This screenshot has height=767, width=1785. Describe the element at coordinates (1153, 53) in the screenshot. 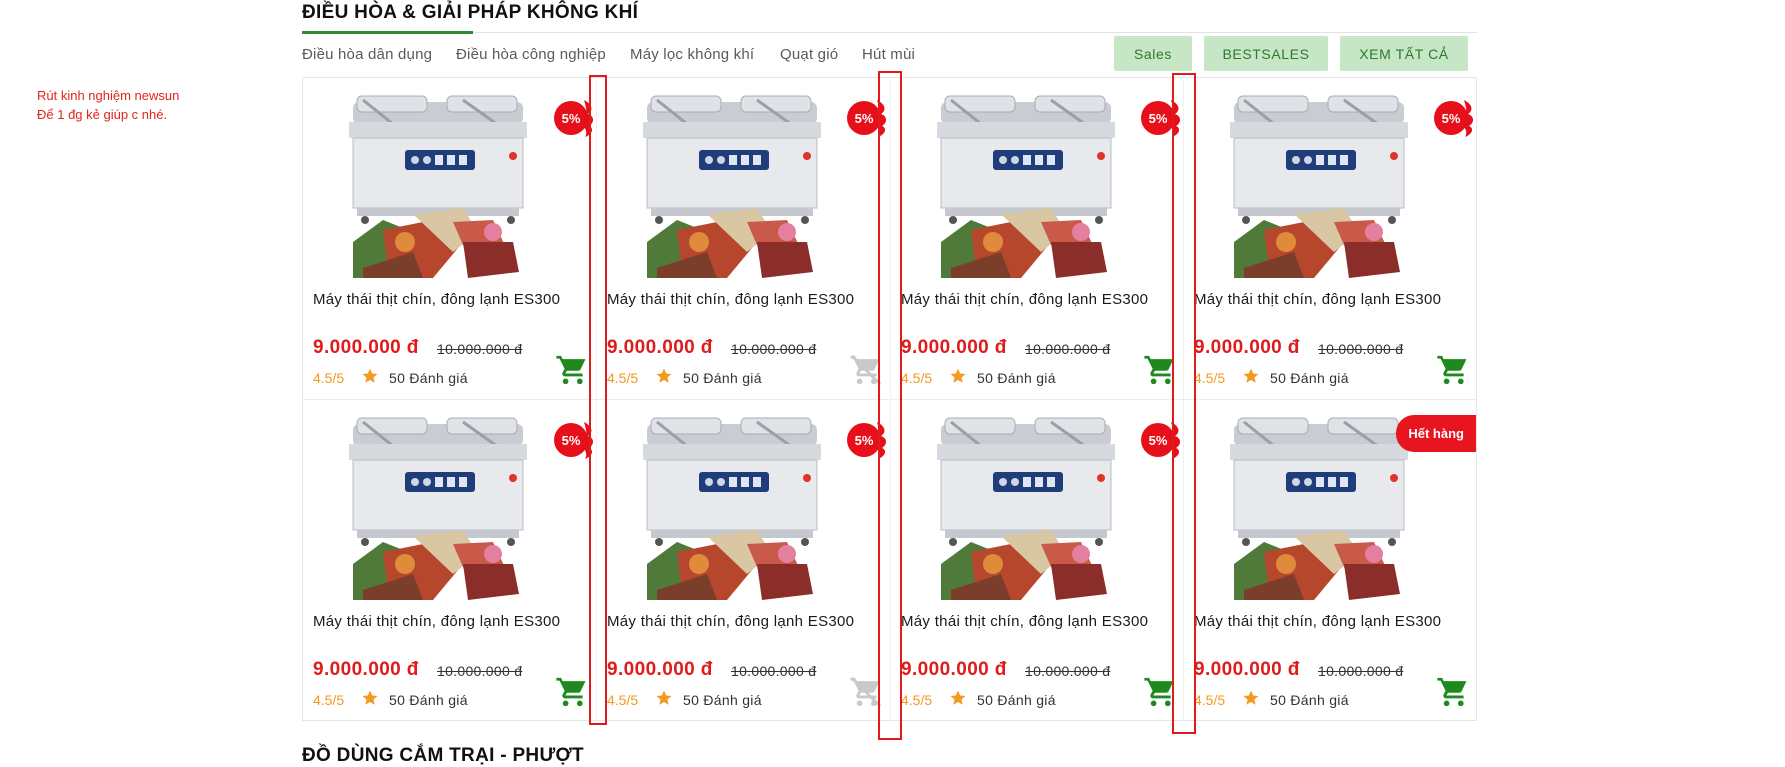

I see `sales-button: Sales` at that location.